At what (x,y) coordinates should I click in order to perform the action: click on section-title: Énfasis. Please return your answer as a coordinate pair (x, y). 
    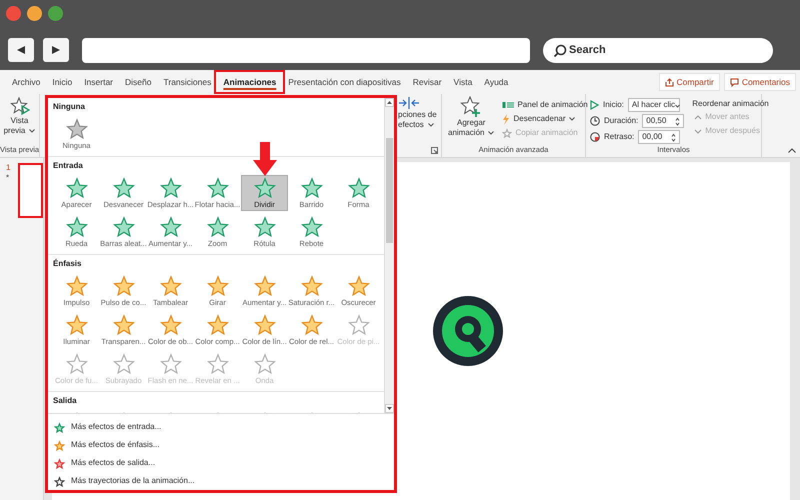
    Looking at the image, I should click on (67, 264).